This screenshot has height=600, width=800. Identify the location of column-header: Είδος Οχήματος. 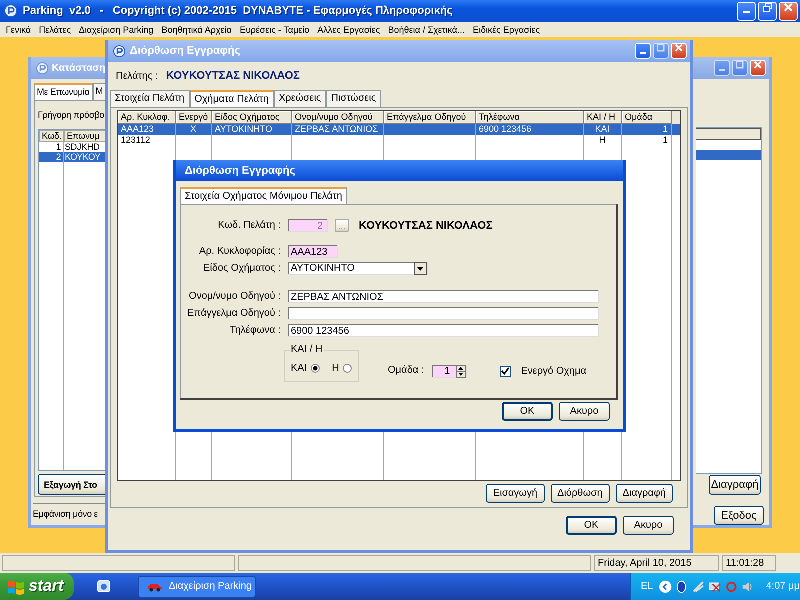
(252, 117).